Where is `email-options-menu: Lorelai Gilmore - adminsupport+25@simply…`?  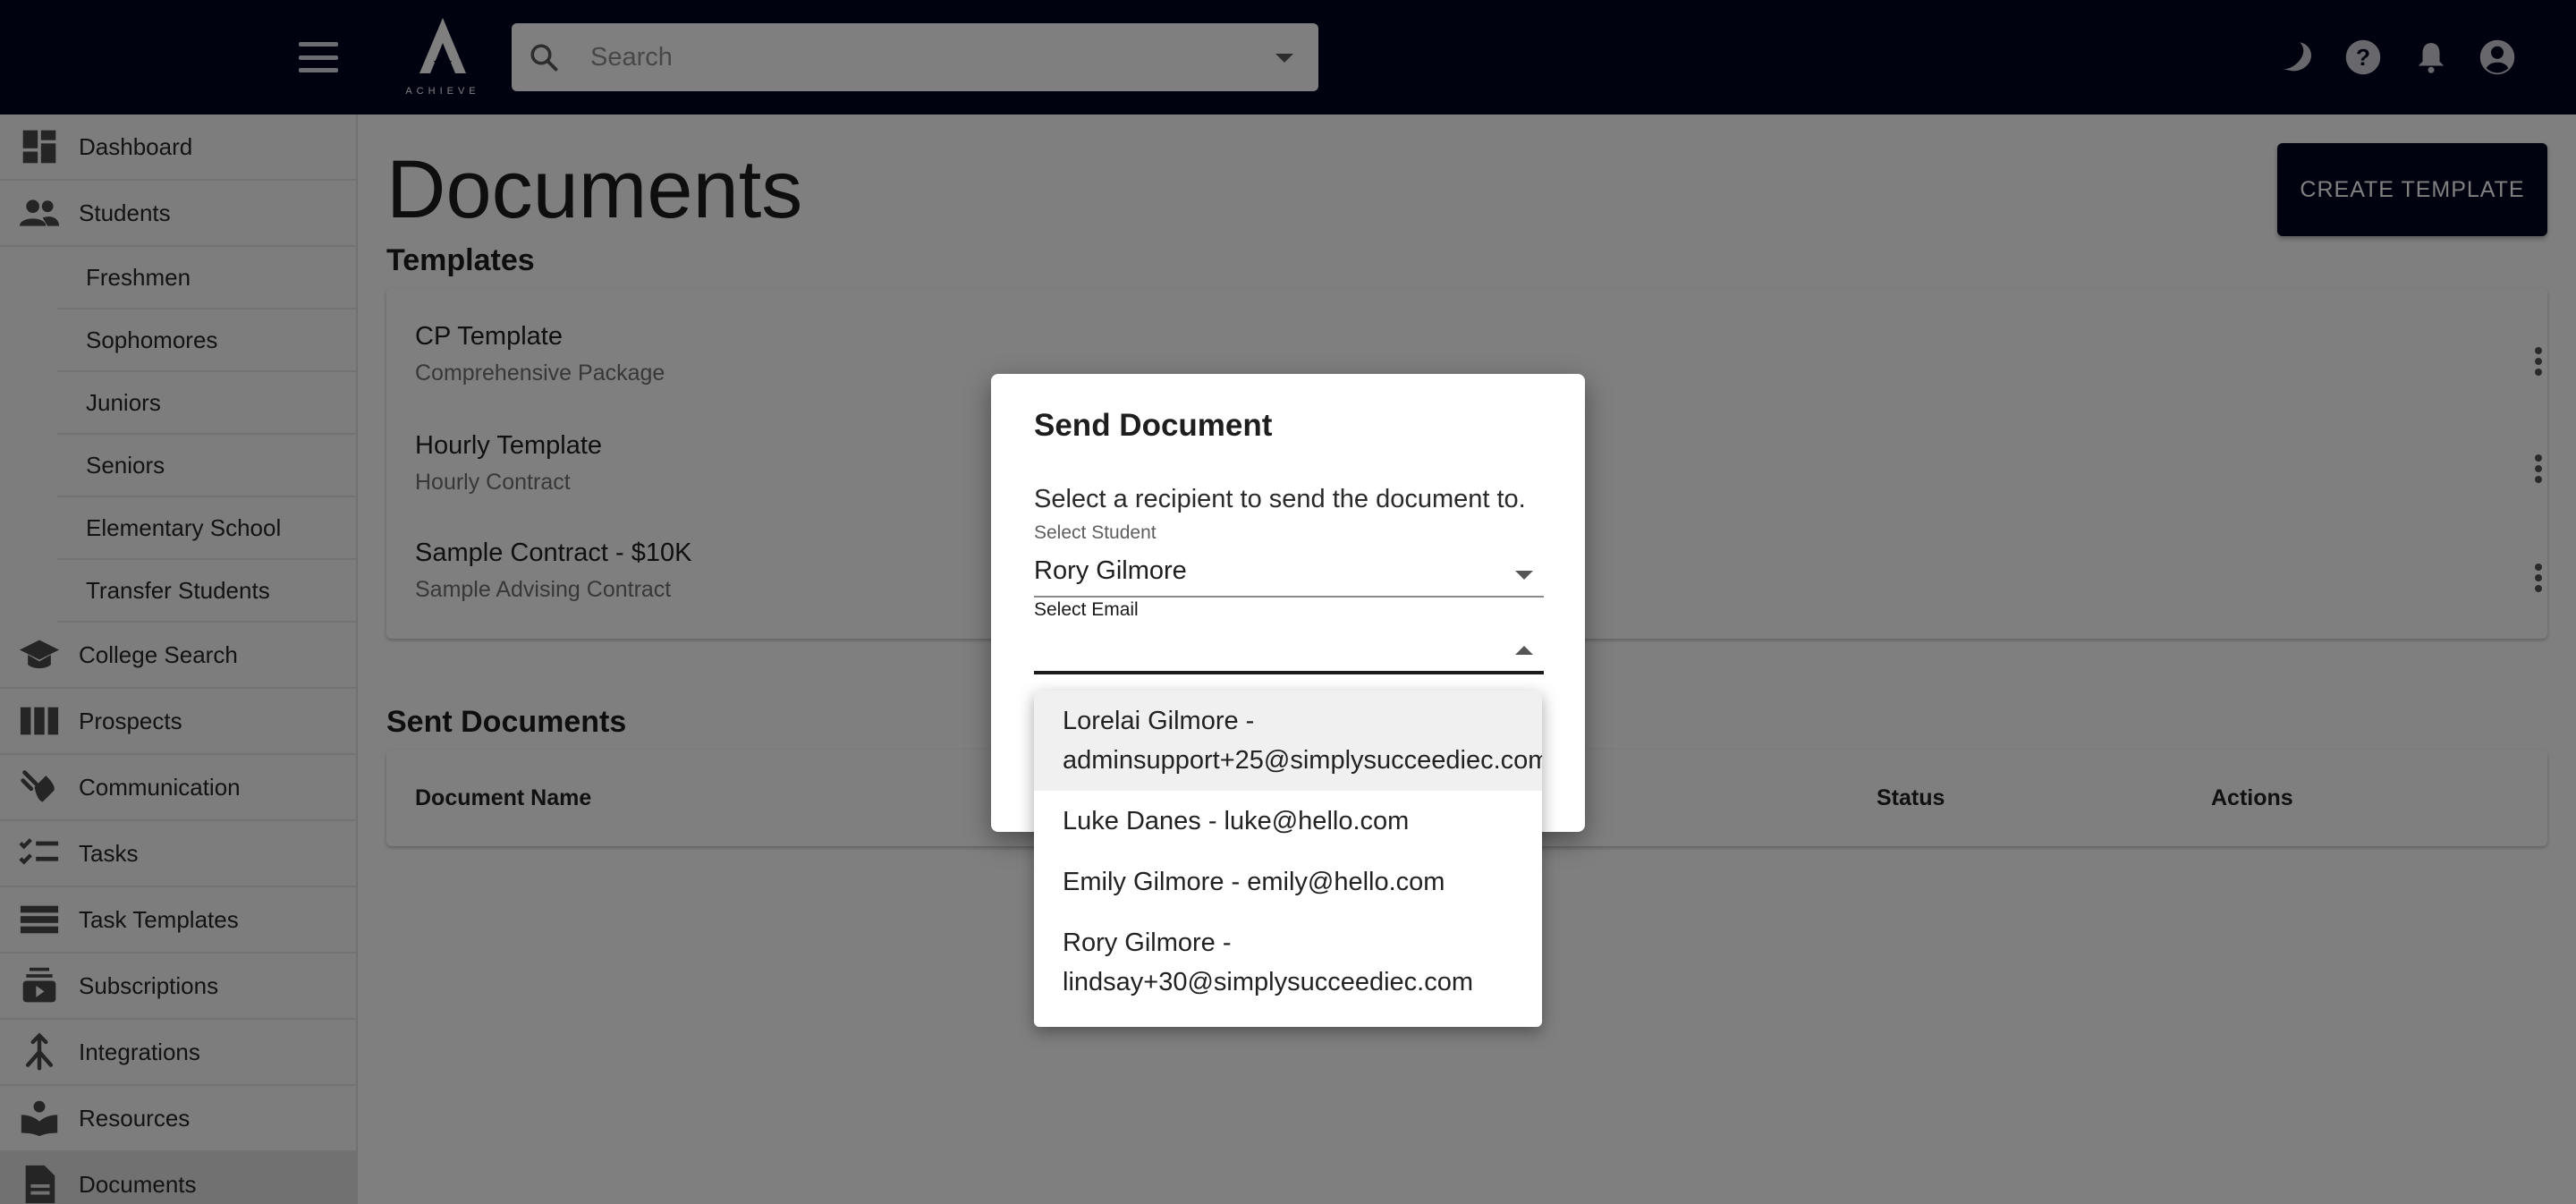
email-options-menu: Lorelai Gilmore - adminsupport+25@simply… is located at coordinates (1288, 859).